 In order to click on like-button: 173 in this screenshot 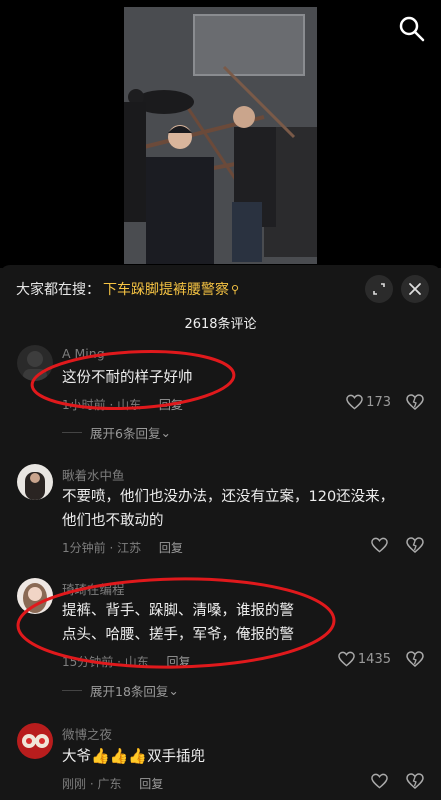, I will do `click(368, 402)`.